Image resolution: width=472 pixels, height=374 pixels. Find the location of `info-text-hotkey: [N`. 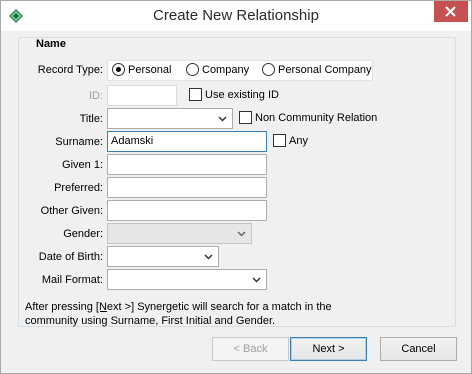

info-text-hotkey: [N is located at coordinates (101, 307).